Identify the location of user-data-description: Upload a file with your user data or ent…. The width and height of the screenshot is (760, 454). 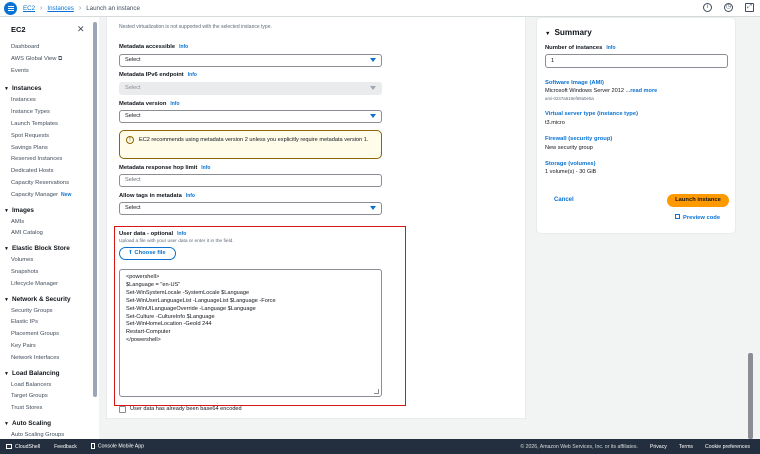
(176, 241).